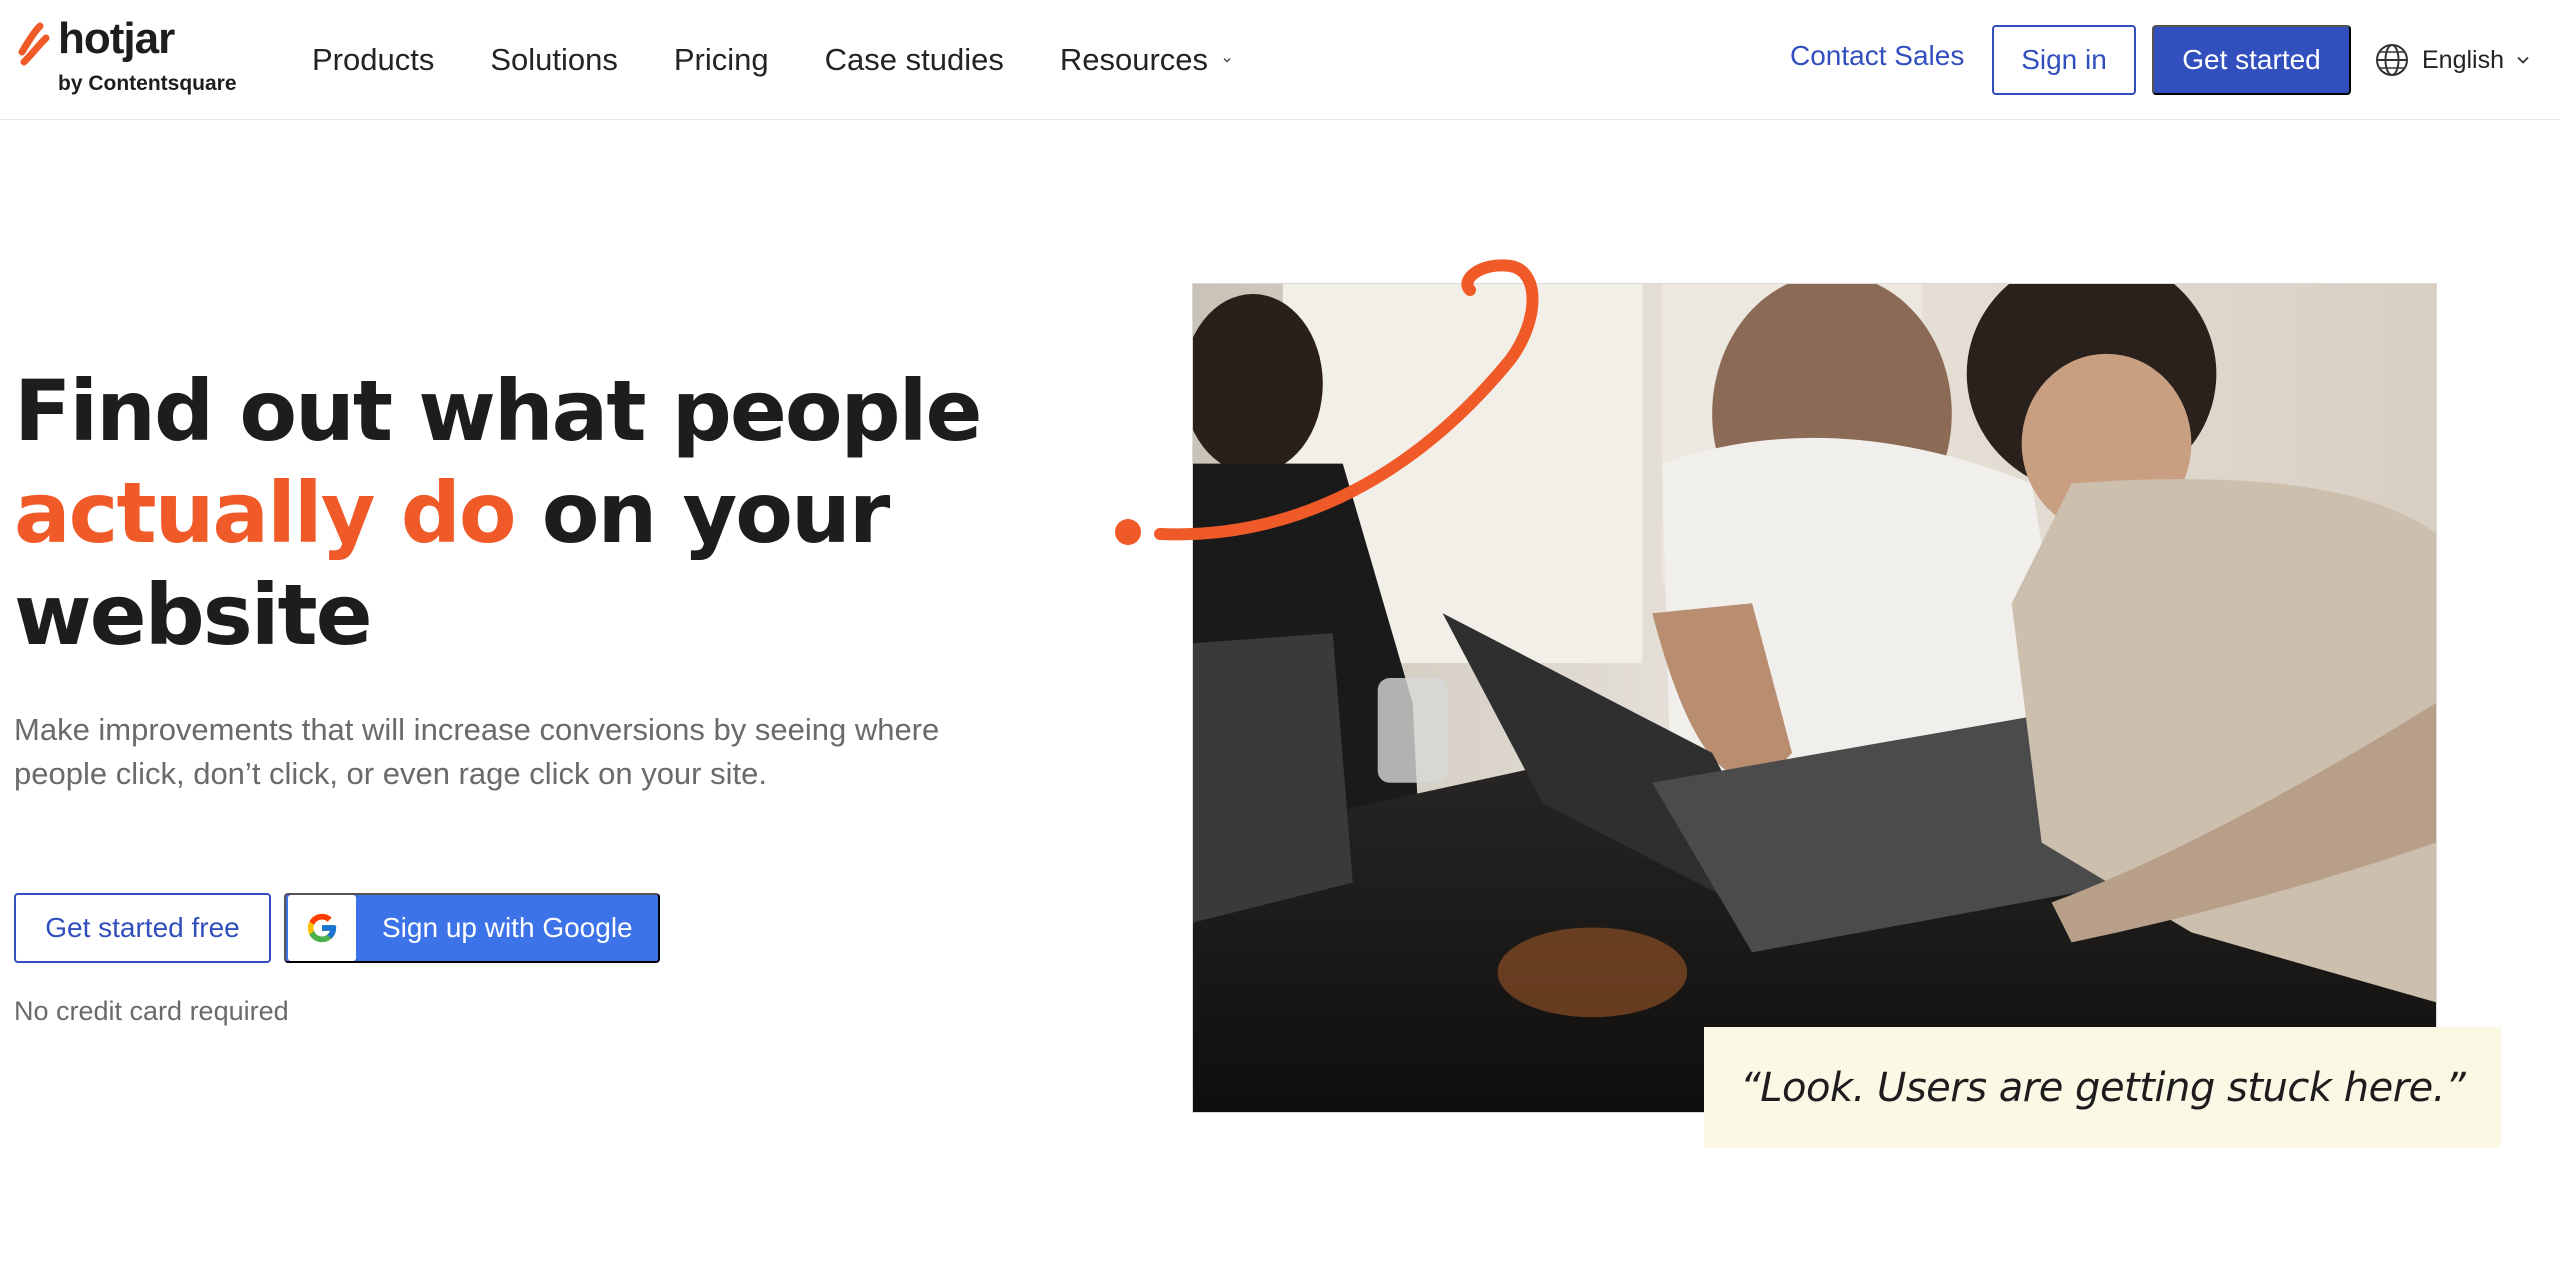  What do you see at coordinates (498, 411) in the screenshot?
I see `headline-line-1: Find out what people` at bounding box center [498, 411].